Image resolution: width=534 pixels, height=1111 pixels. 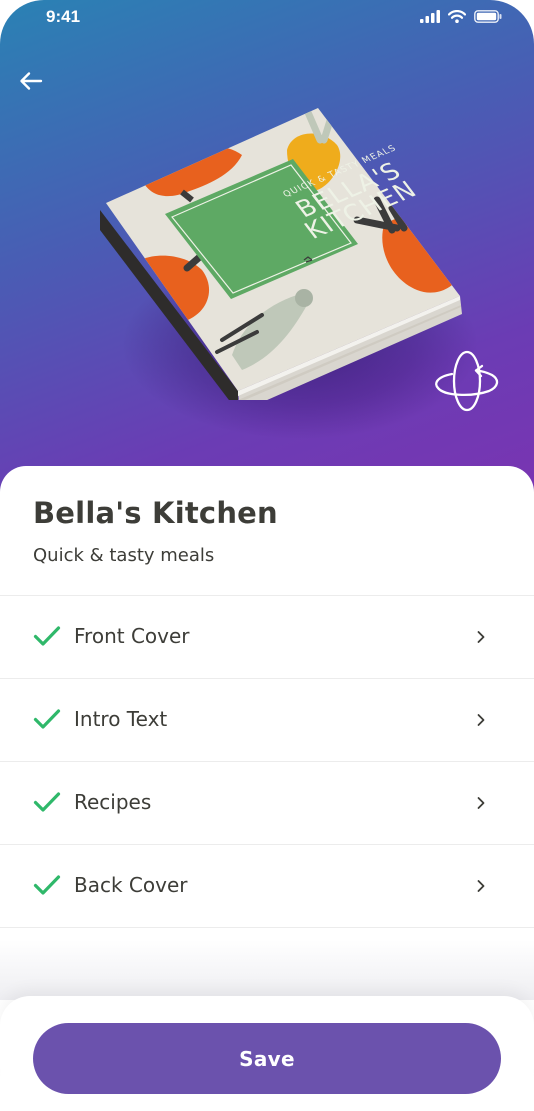 What do you see at coordinates (267, 1058) in the screenshot?
I see `save-button: Save` at bounding box center [267, 1058].